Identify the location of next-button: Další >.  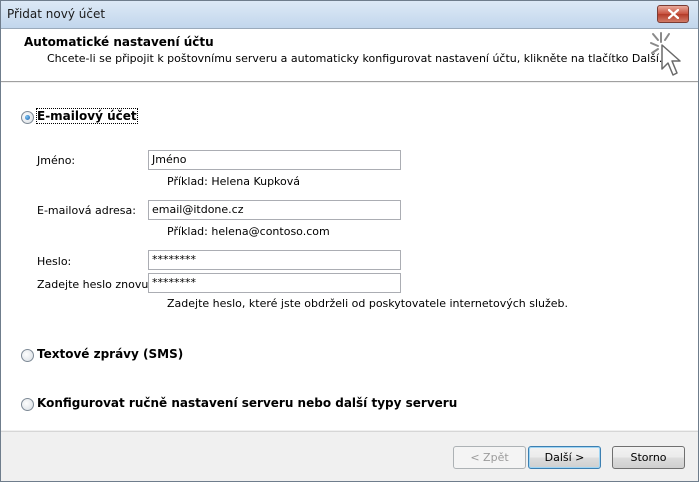
(564, 457).